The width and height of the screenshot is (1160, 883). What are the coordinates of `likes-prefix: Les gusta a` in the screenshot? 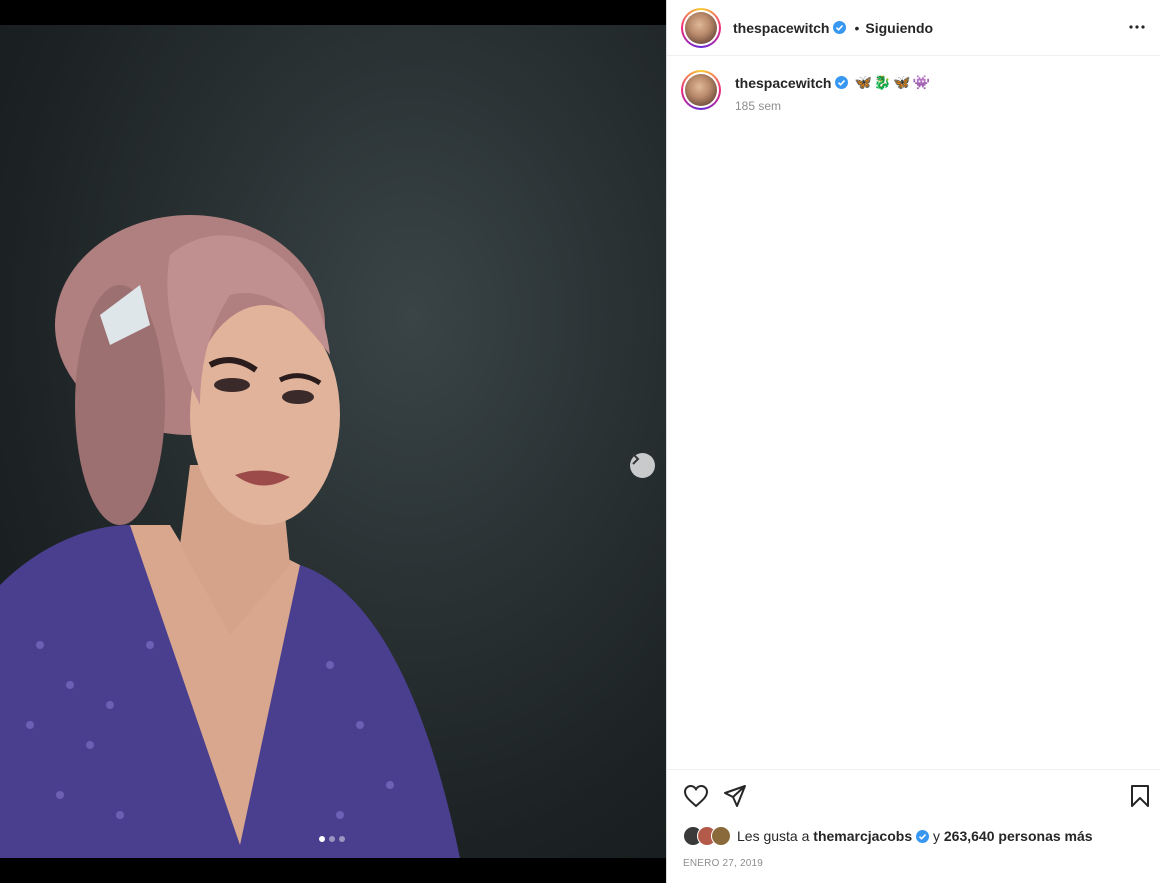 It's located at (775, 836).